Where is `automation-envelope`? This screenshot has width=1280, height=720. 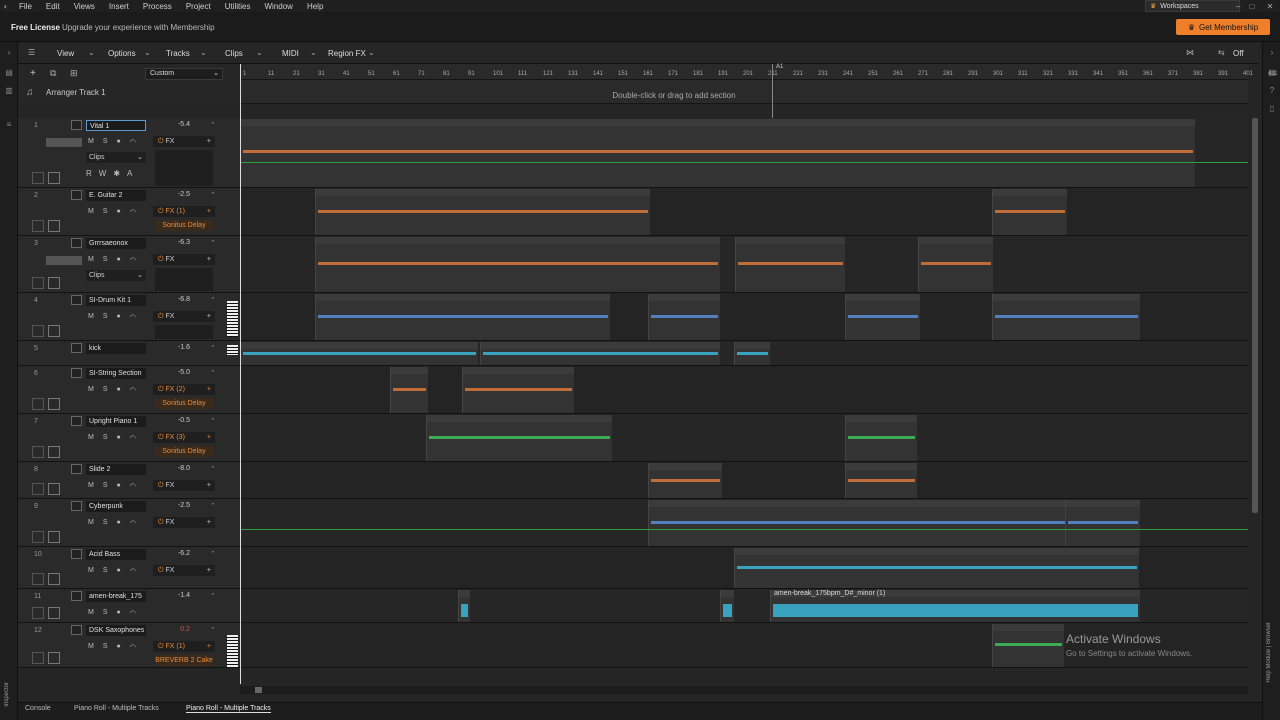
automation-envelope is located at coordinates (744, 162).